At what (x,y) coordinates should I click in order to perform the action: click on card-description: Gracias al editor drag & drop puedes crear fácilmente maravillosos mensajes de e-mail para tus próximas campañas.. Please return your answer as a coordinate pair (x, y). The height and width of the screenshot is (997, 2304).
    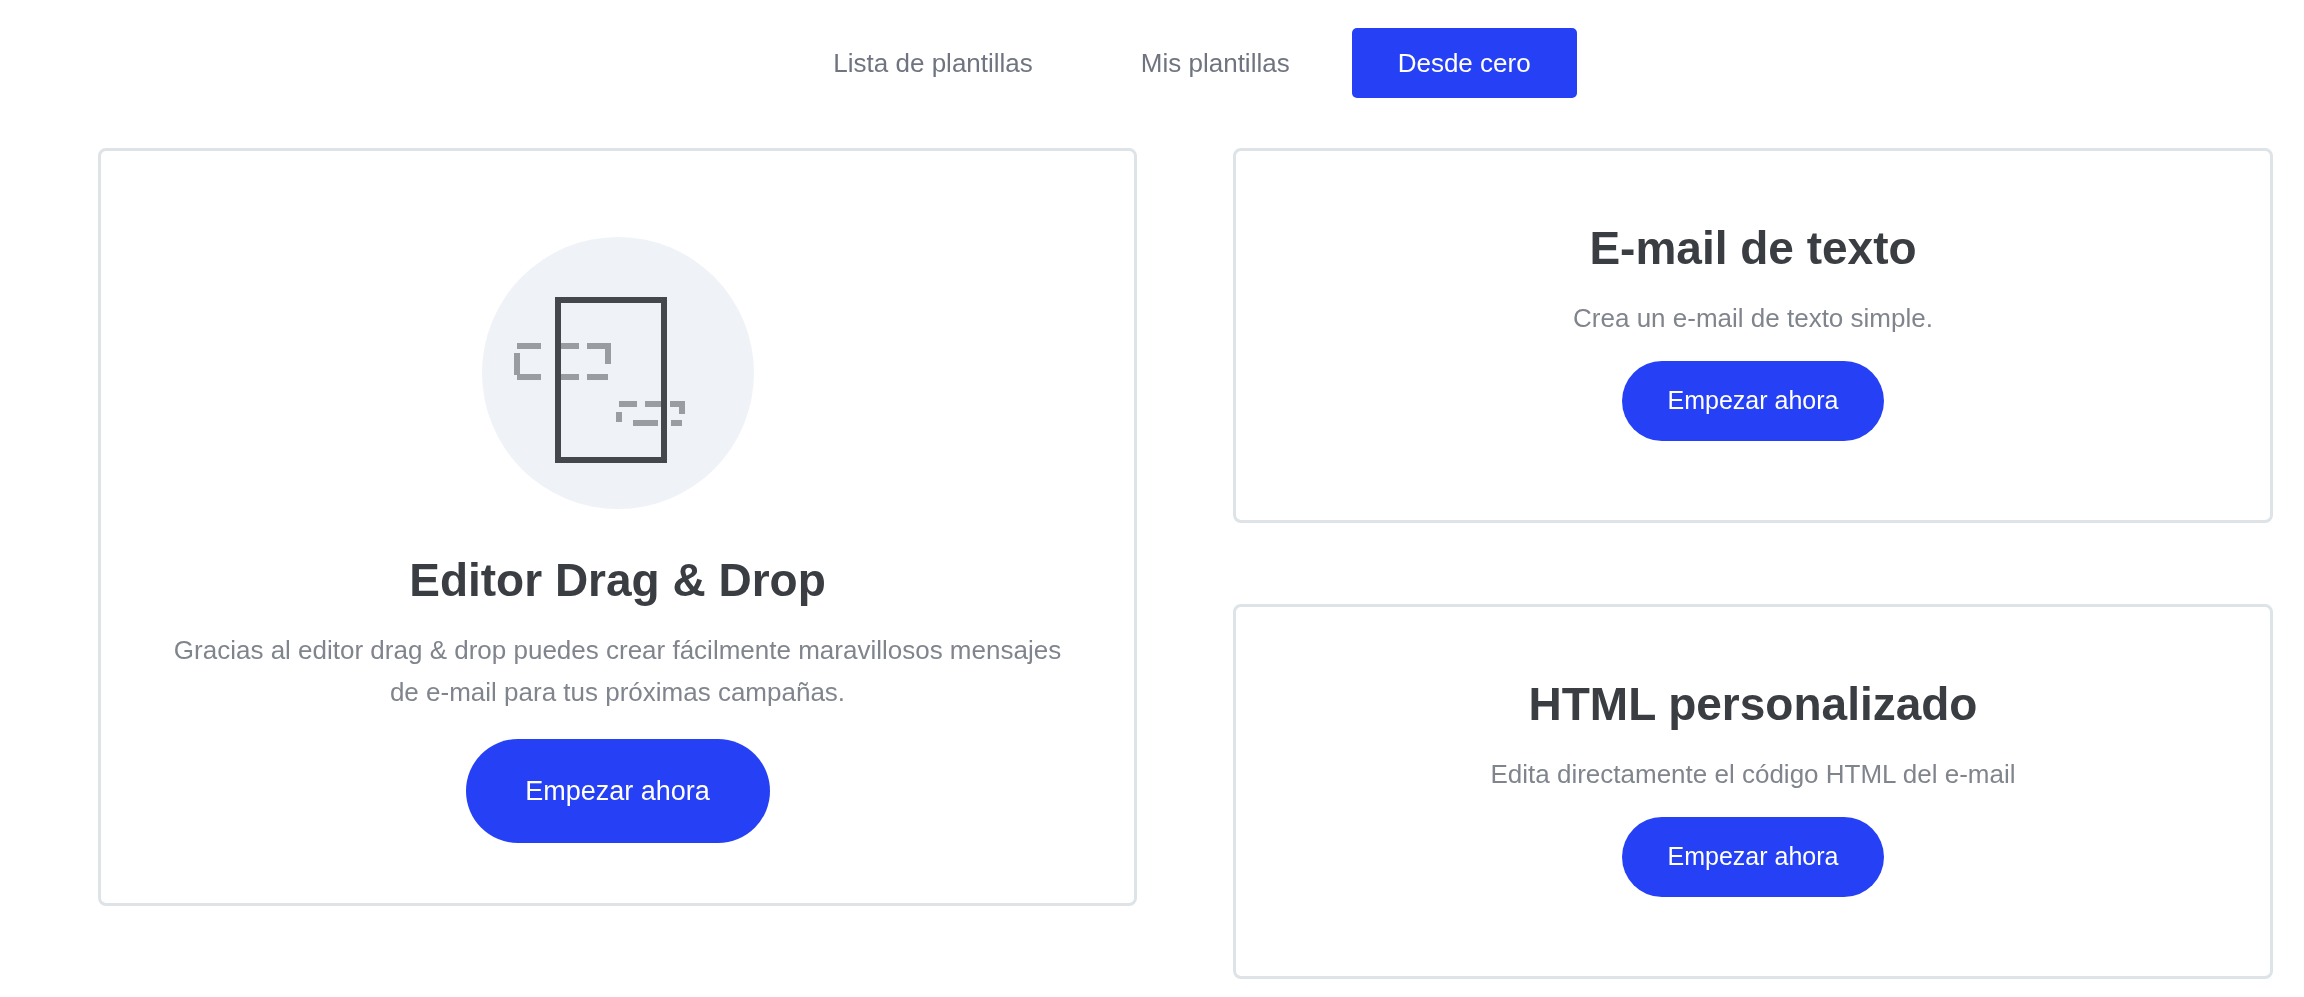
    Looking at the image, I should click on (617, 671).